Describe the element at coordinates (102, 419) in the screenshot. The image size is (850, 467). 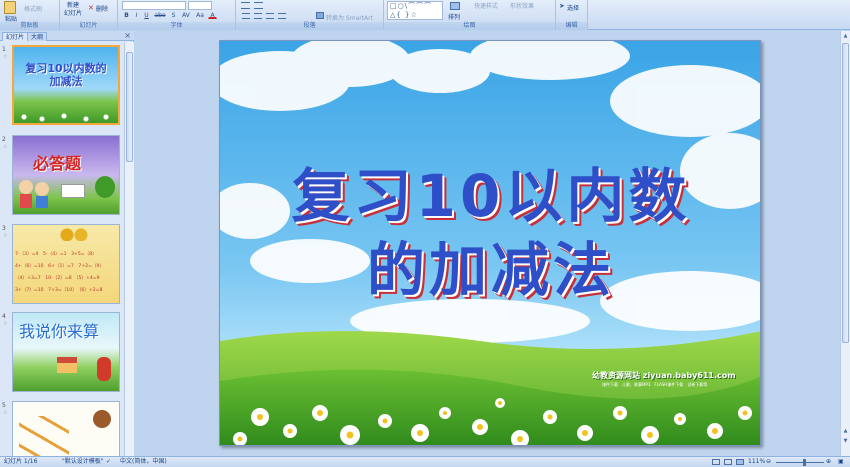
I see `monkey-illustration` at that location.